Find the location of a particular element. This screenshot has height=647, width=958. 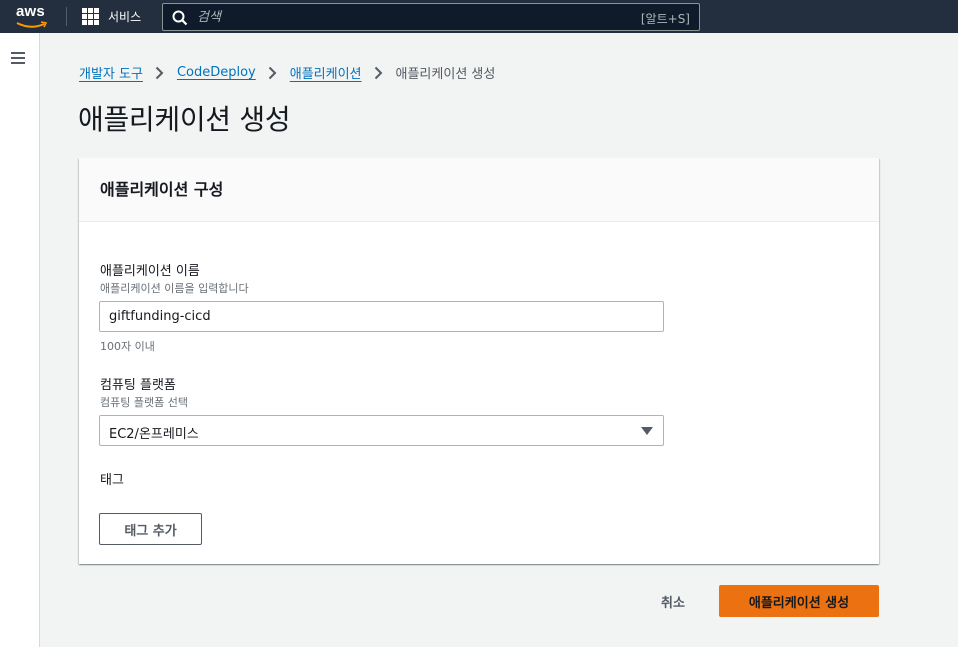

panel-header: 애플리케이션 구성 is located at coordinates (479, 190).